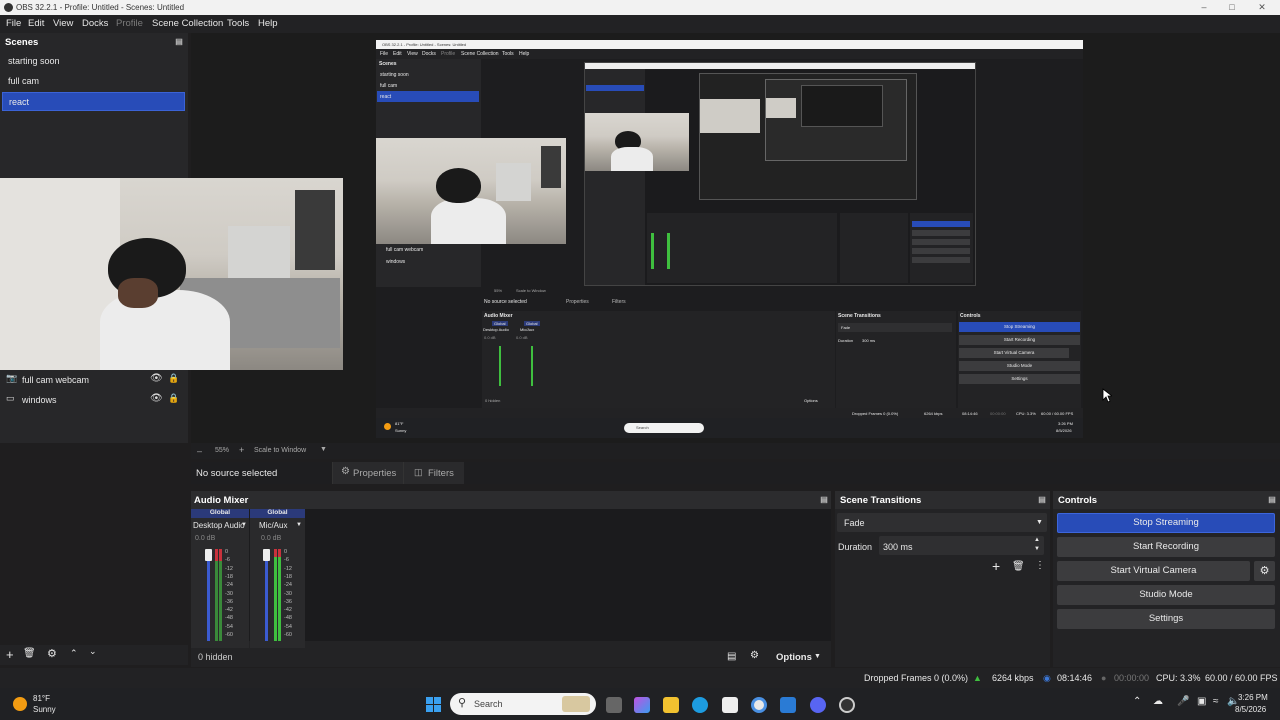 Image resolution: width=1280 pixels, height=720 pixels. Describe the element at coordinates (759, 705) in the screenshot. I see `chrome-icon` at that location.